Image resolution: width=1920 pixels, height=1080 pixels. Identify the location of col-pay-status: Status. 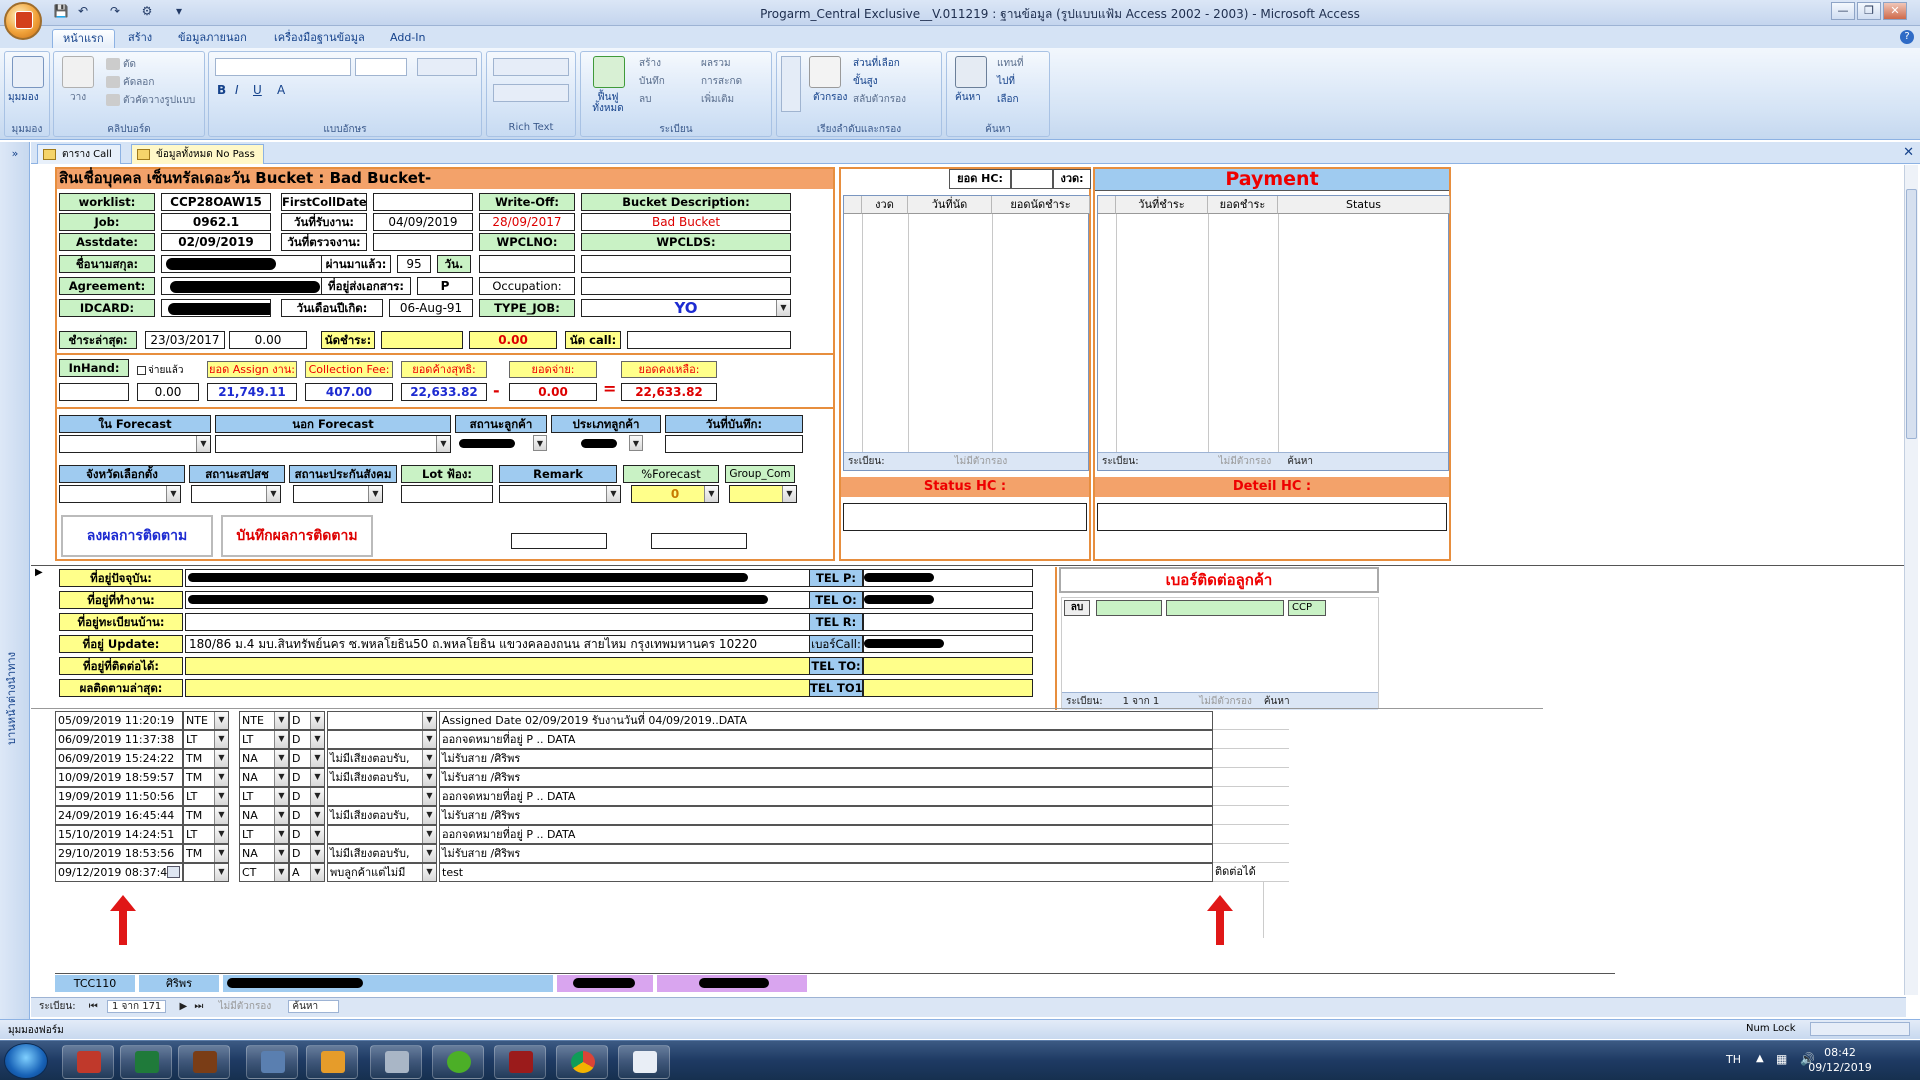
(1364, 205).